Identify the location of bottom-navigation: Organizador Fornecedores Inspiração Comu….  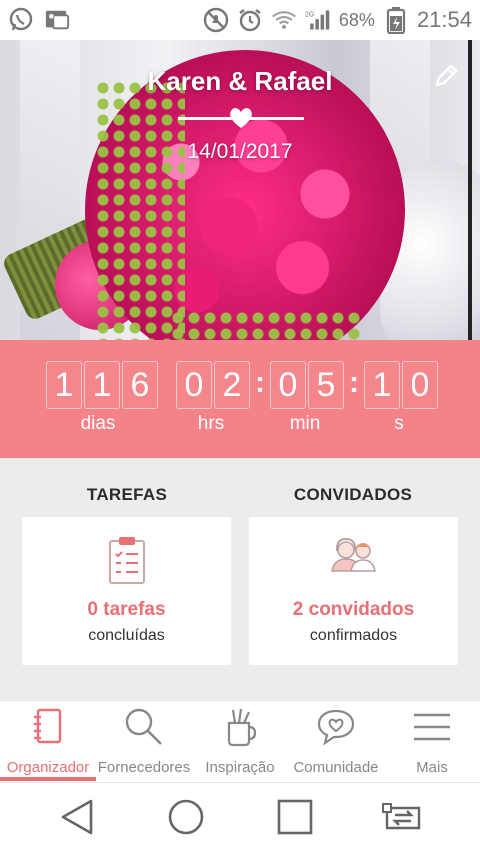
(240, 741).